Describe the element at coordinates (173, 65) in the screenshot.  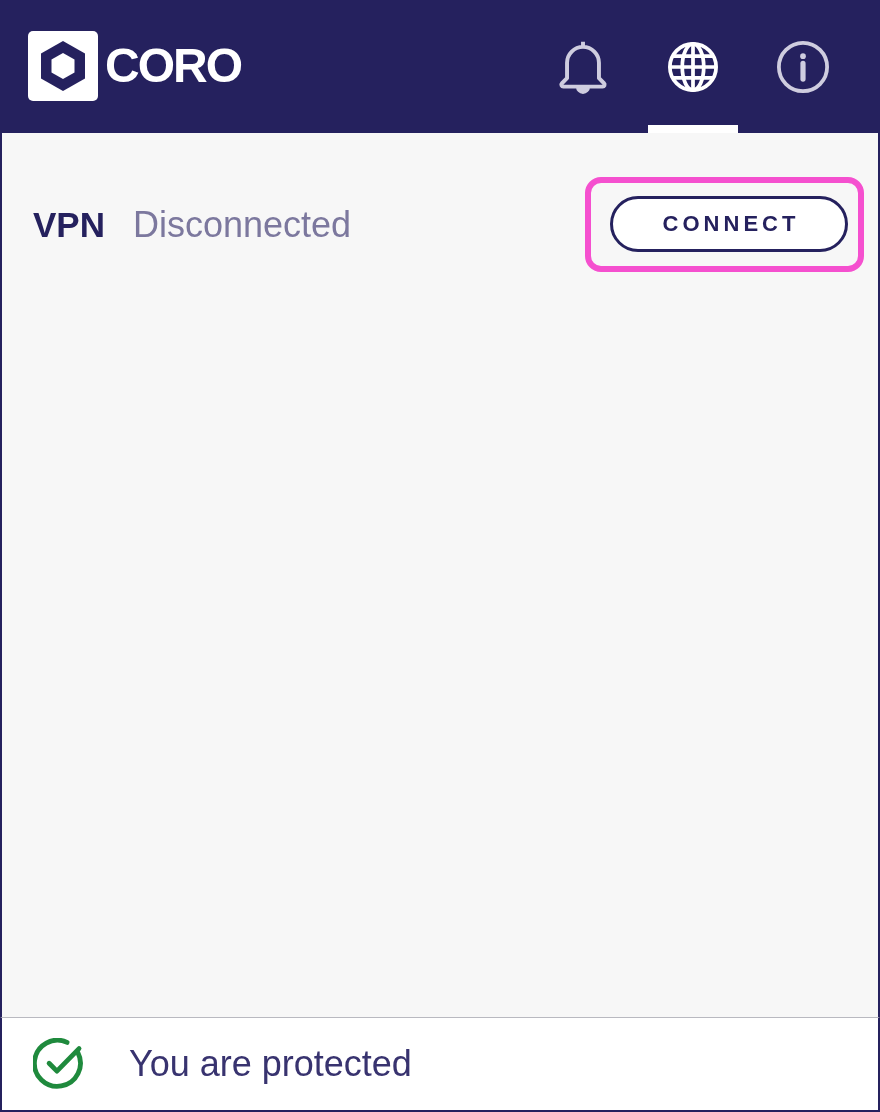
I see `logo-text: CORO` at that location.